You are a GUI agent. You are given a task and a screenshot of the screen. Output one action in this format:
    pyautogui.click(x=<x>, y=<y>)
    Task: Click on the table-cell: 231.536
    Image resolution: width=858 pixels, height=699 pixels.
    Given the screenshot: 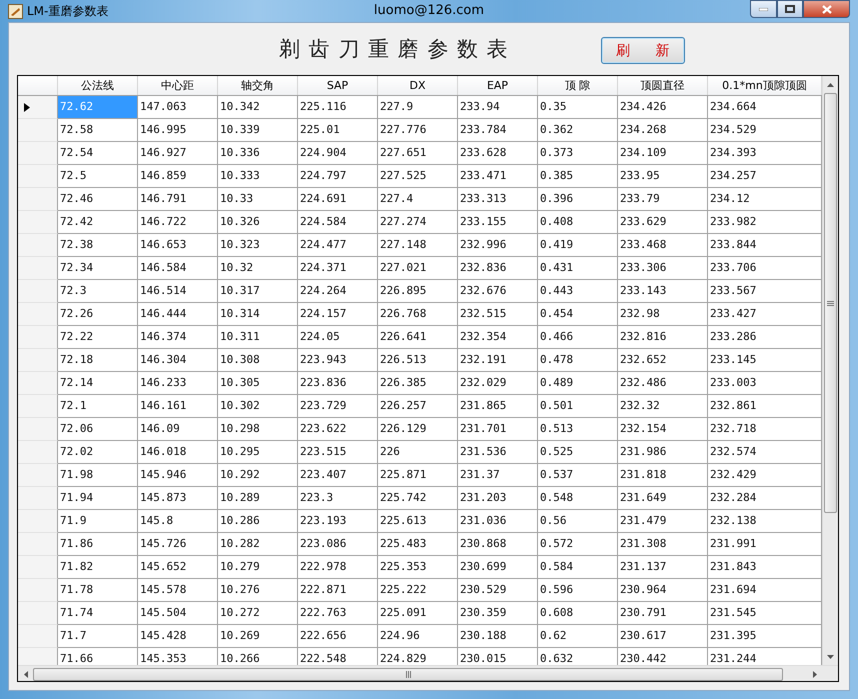 What is the action you would take?
    pyautogui.click(x=498, y=452)
    